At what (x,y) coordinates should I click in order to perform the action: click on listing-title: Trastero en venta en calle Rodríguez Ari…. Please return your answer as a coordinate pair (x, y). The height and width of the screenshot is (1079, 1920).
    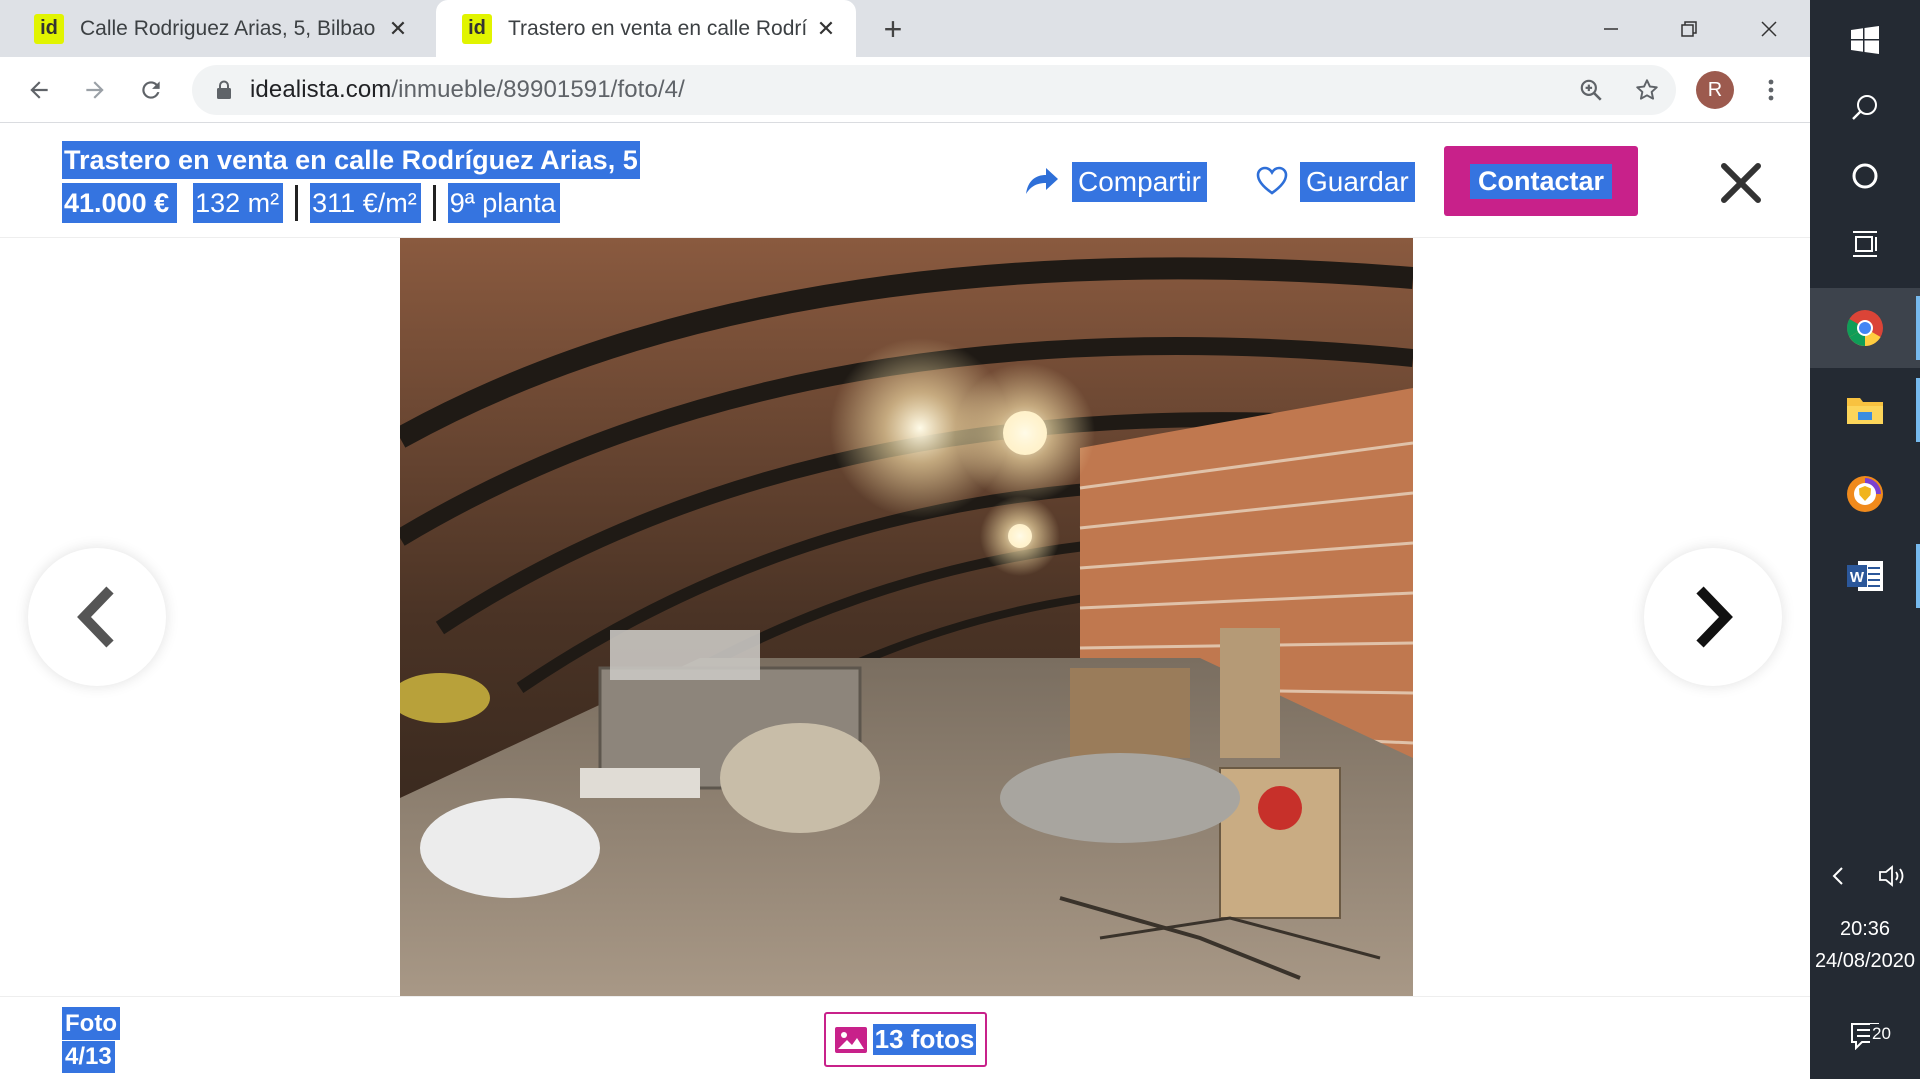
    Looking at the image, I should click on (351, 160).